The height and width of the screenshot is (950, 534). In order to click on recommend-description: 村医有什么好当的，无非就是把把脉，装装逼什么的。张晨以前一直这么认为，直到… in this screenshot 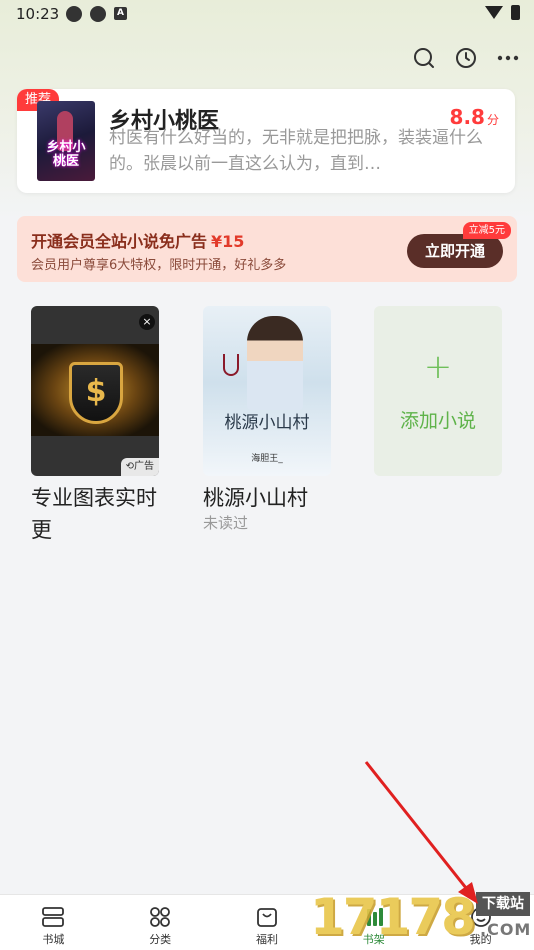, I will do `click(296, 151)`.